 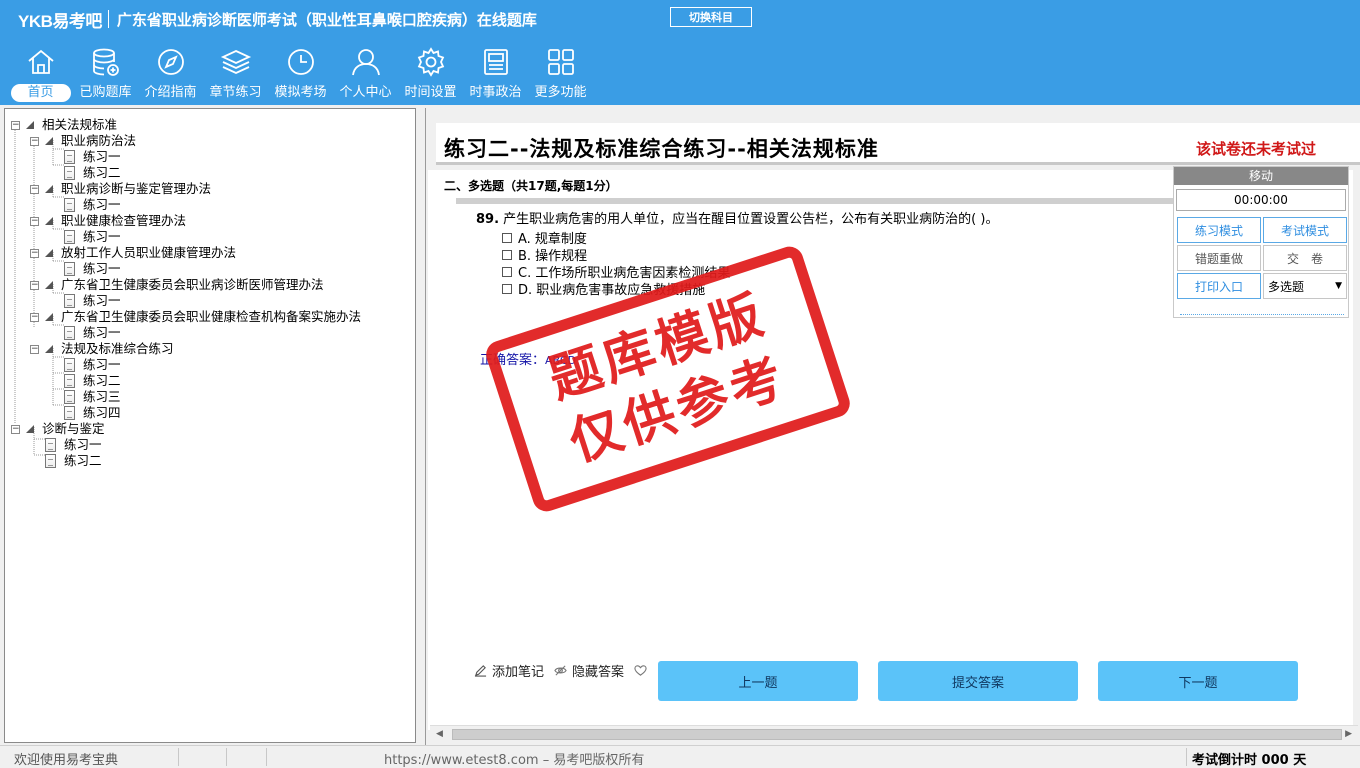 I want to click on tree-node-label: 广东省卫生健康委员会职业病诊断医师管理办法, so click(x=192, y=284).